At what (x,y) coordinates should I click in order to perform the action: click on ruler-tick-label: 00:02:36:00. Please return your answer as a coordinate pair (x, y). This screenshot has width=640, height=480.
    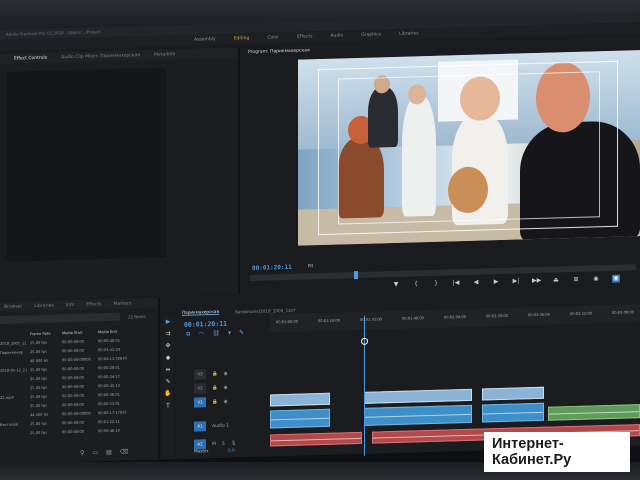
    Looking at the image, I should click on (539, 315).